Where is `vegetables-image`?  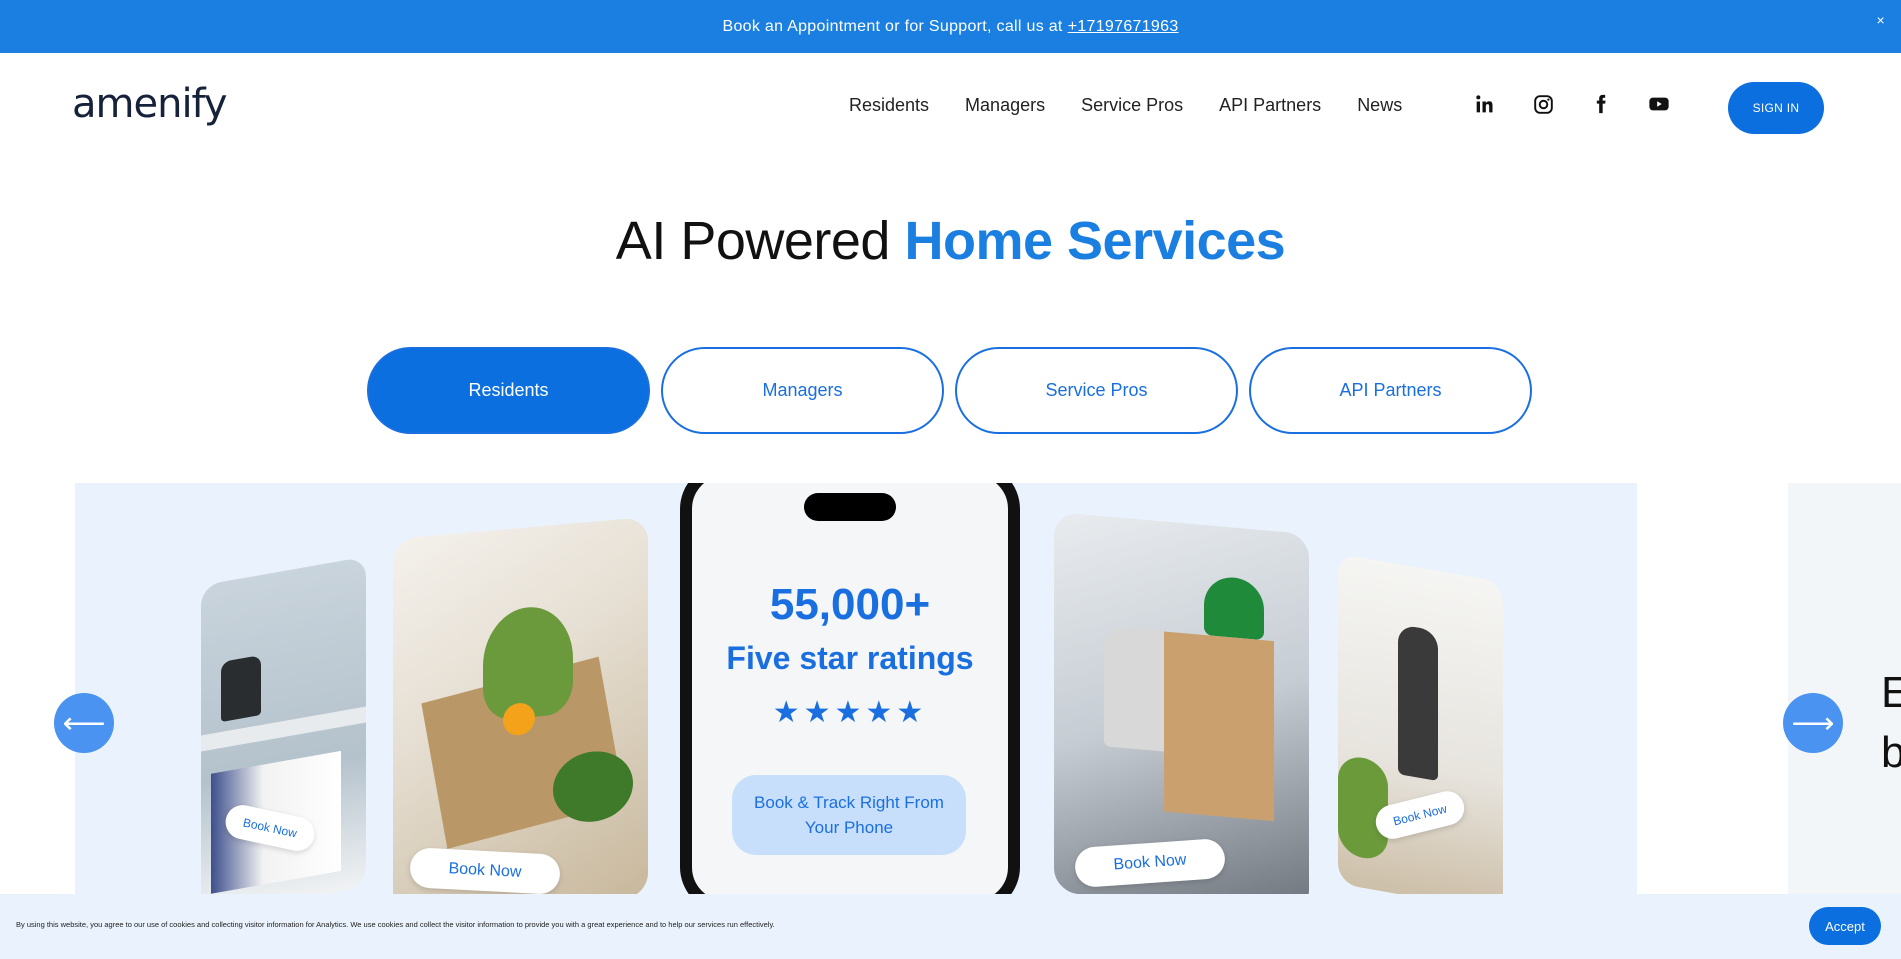 vegetables-image is located at coordinates (528, 662).